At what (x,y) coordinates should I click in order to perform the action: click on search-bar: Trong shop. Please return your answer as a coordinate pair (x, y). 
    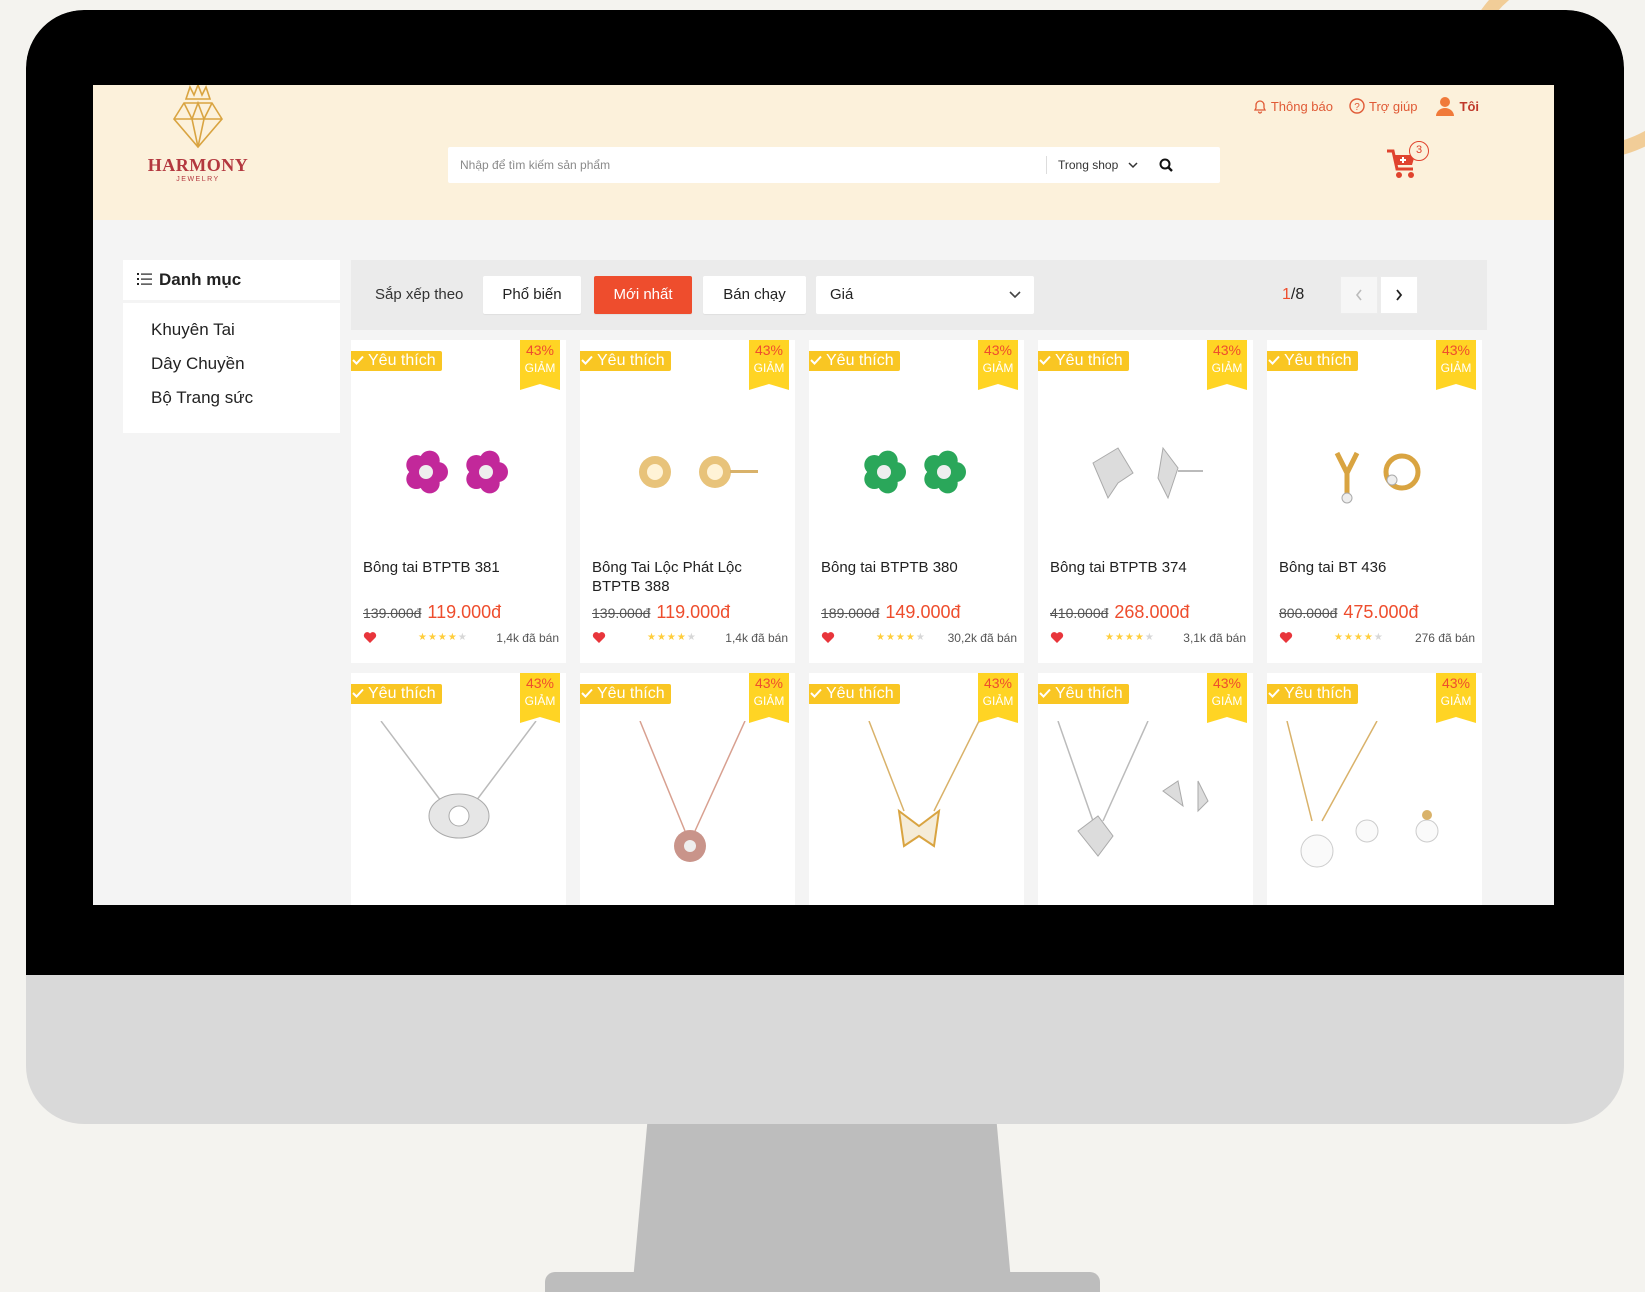
    Looking at the image, I should click on (834, 165).